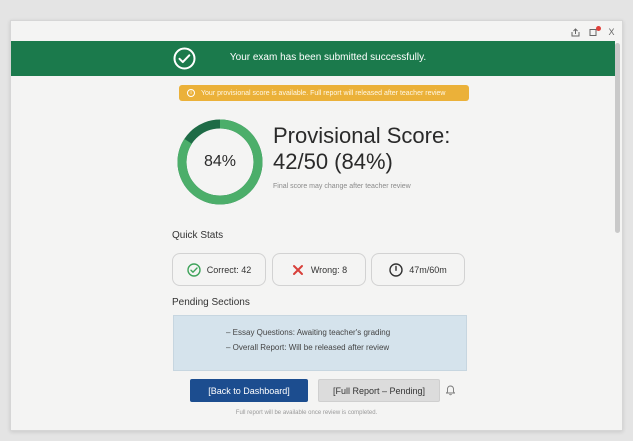 The width and height of the screenshot is (633, 441). Describe the element at coordinates (329, 269) in the screenshot. I see `stat-wrong-label: Wrong: 8` at that location.